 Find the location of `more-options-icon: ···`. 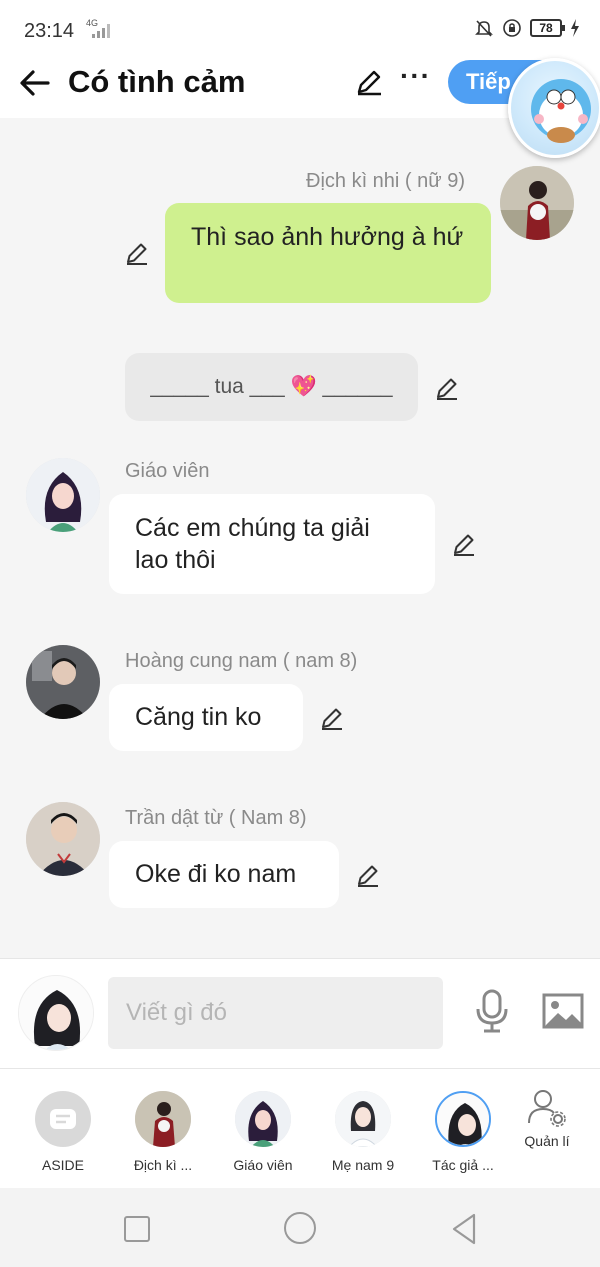

more-options-icon: ··· is located at coordinates (415, 76).